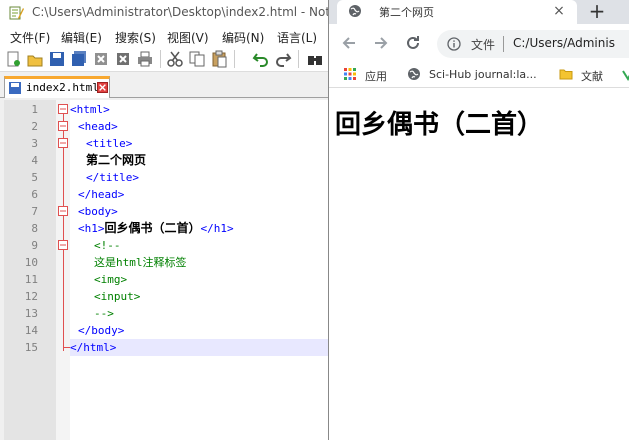 Image resolution: width=629 pixels, height=440 pixels. What do you see at coordinates (592, 76) in the screenshot?
I see `bookmark-folder-label: 文献` at bounding box center [592, 76].